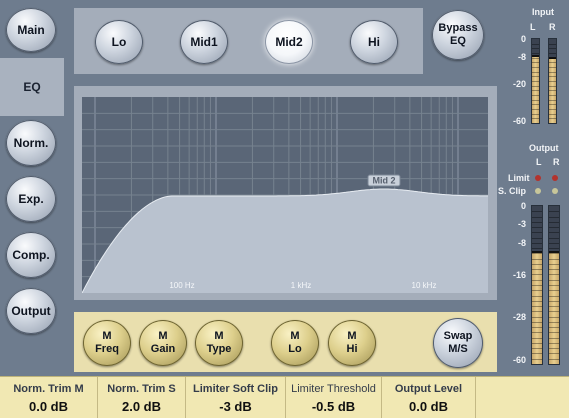 The image size is (569, 418). I want to click on input-meter-title: Input, so click(543, 12).